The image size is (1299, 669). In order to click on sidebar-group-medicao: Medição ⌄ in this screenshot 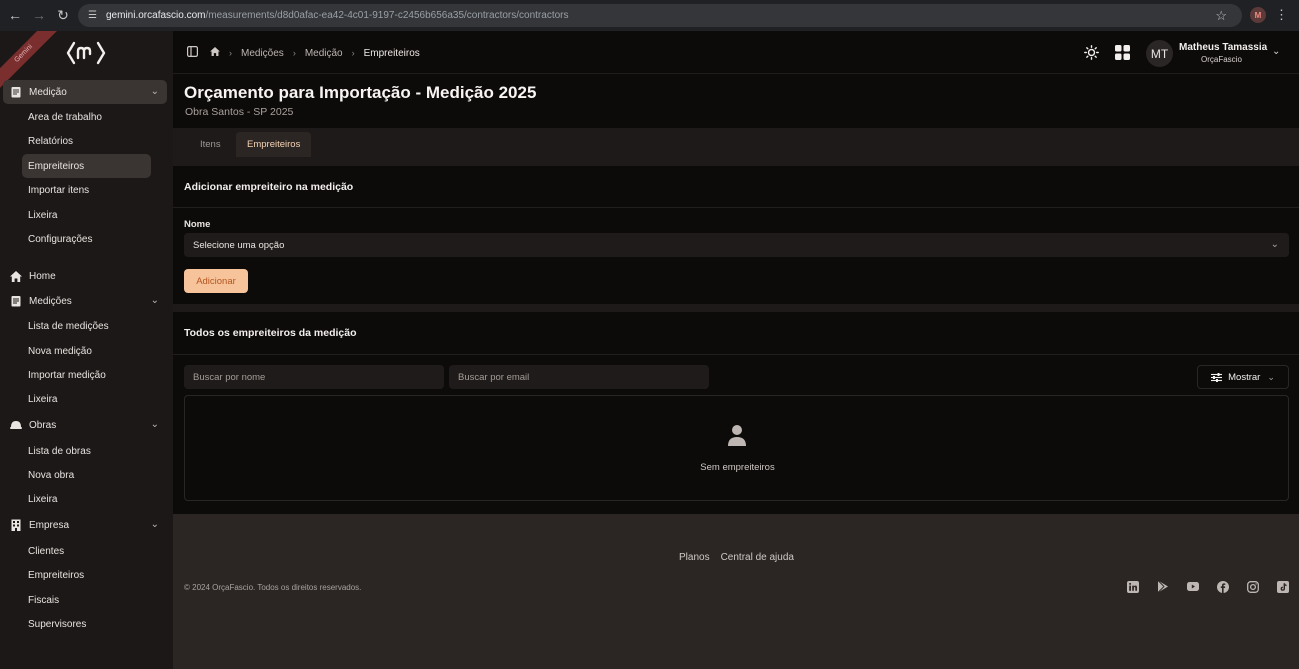, I will do `click(85, 92)`.